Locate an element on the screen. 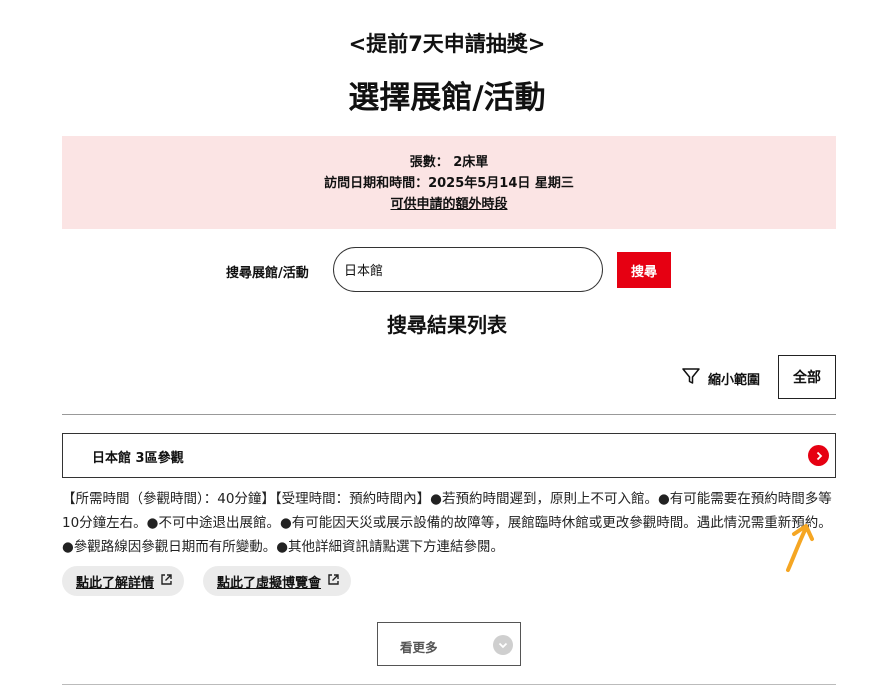 The height and width of the screenshot is (686, 894). search-button: 搜尋 is located at coordinates (644, 270).